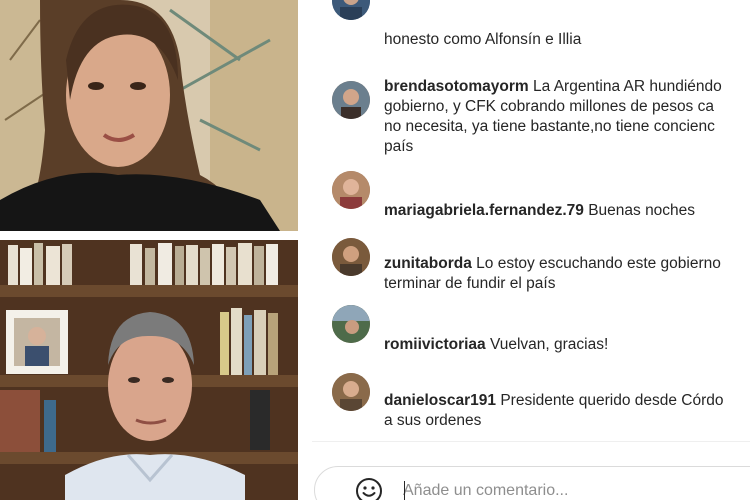 This screenshot has height=500, width=750. Describe the element at coordinates (484, 210) in the screenshot. I see `comment-username: mariagabriela.fernandez.79` at that location.